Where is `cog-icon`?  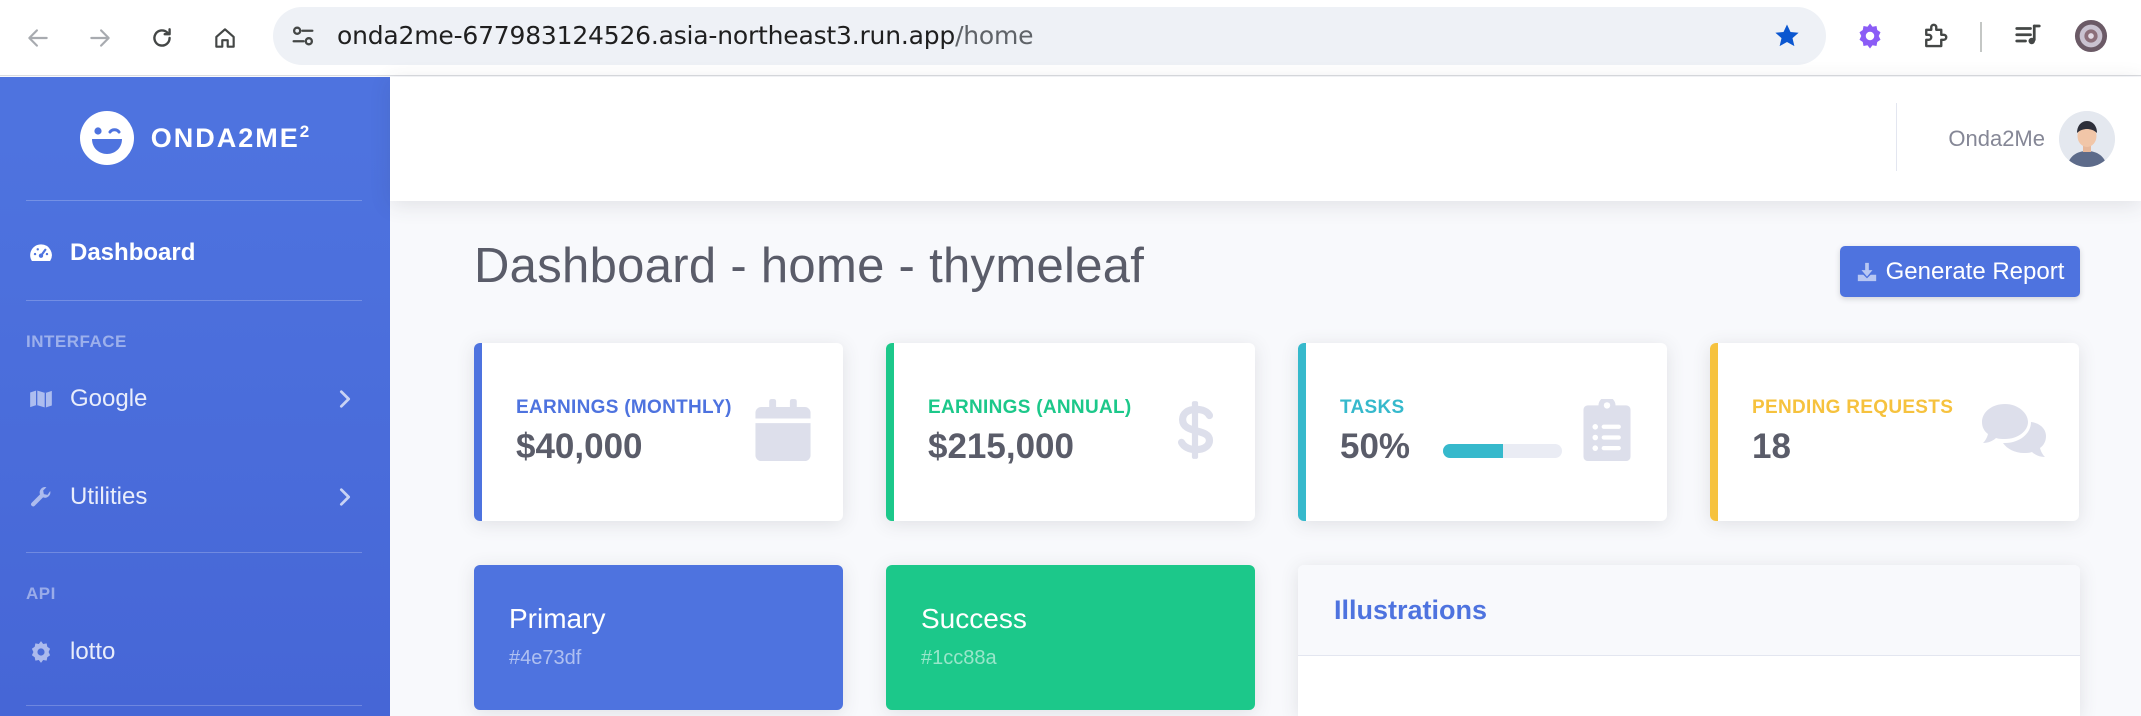
cog-icon is located at coordinates (41, 652).